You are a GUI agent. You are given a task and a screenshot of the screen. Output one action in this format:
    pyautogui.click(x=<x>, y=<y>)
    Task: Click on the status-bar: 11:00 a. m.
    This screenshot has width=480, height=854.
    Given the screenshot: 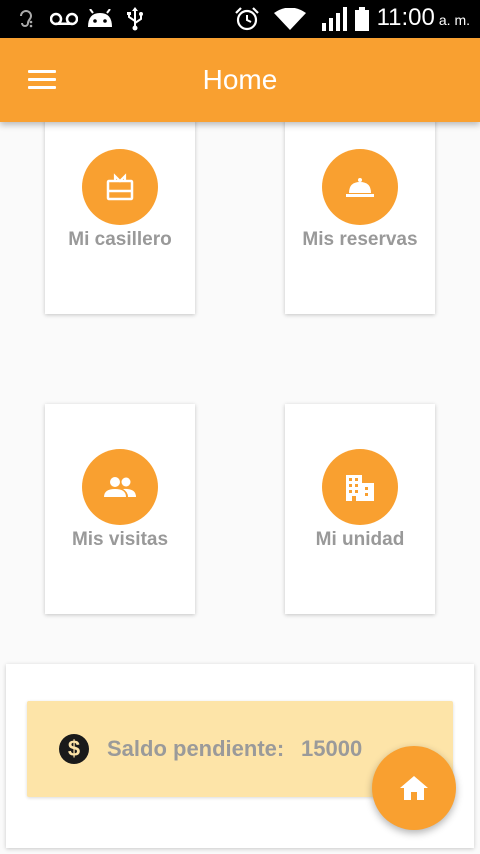 What is the action you would take?
    pyautogui.click(x=240, y=19)
    